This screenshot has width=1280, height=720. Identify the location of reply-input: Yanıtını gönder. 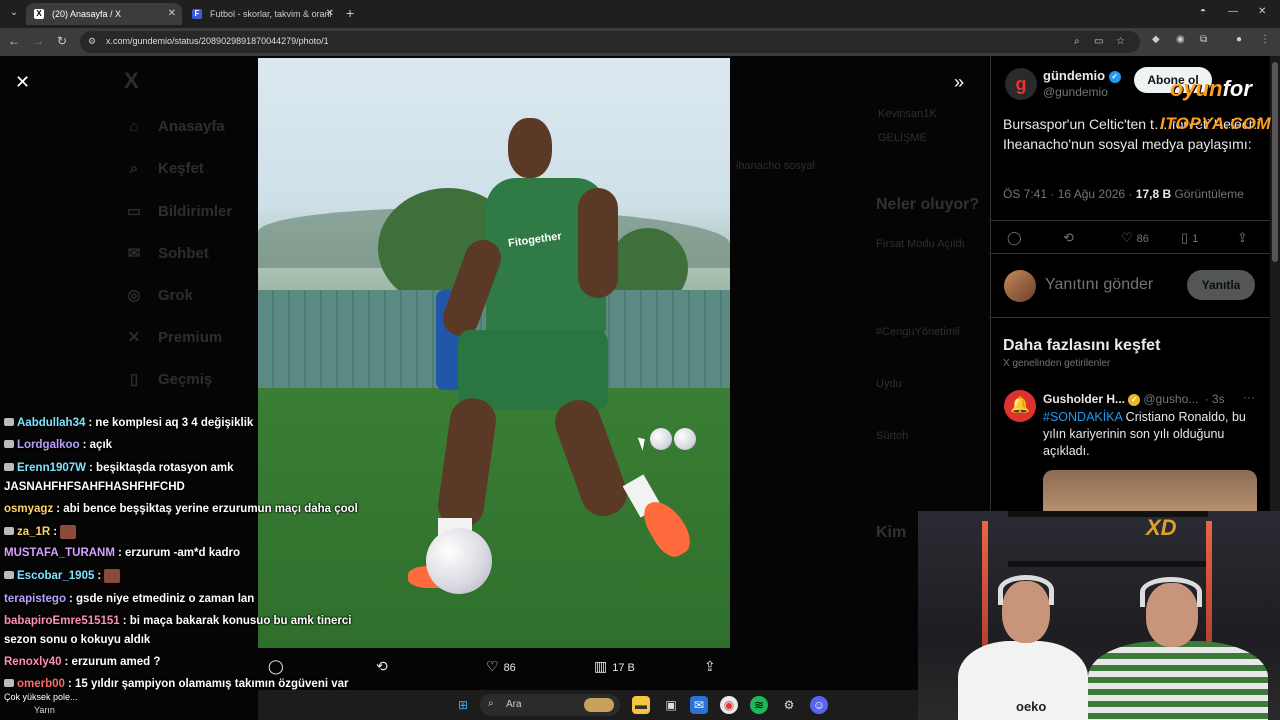
(1099, 285).